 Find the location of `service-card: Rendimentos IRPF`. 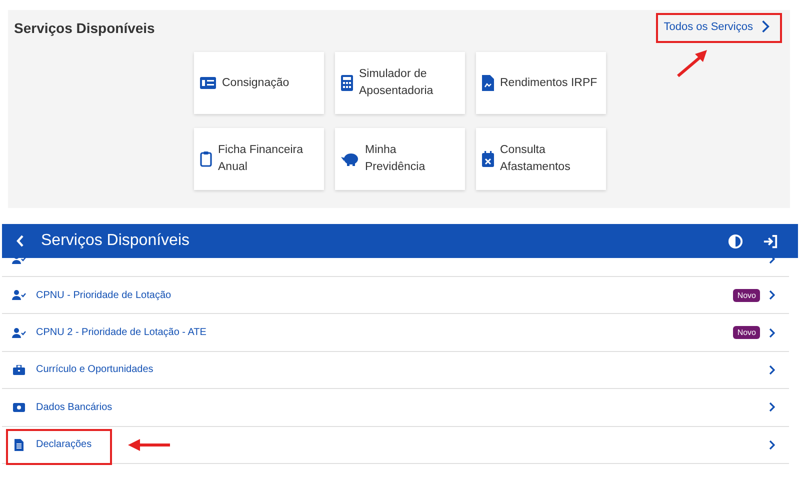

service-card: Rendimentos IRPF is located at coordinates (541, 83).